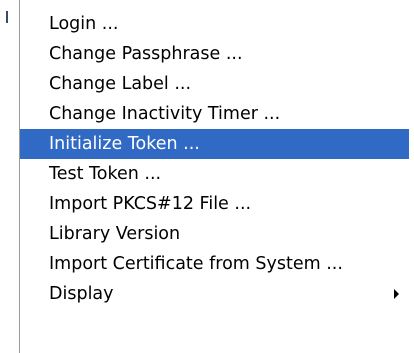 The height and width of the screenshot is (353, 414). What do you see at coordinates (81, 294) in the screenshot?
I see `menu-item-label: Display` at bounding box center [81, 294].